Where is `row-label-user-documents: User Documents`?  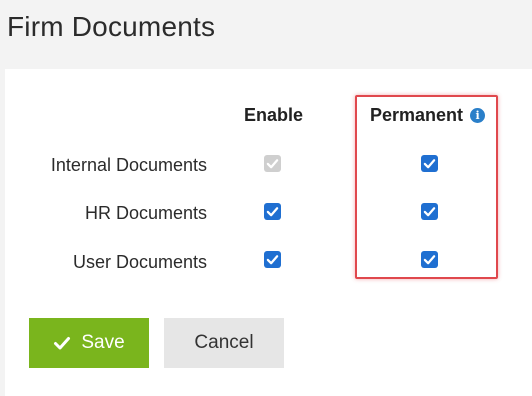 row-label-user-documents: User Documents is located at coordinates (139, 262).